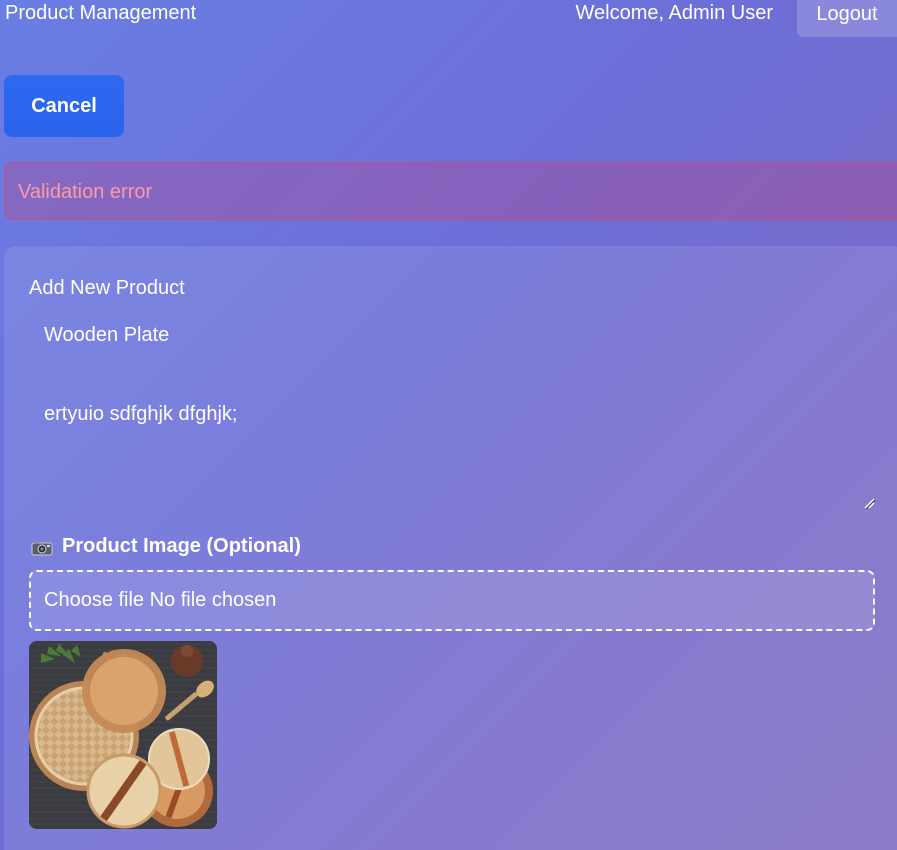 Image resolution: width=897 pixels, height=850 pixels. Describe the element at coordinates (101, 13) in the screenshot. I see `app-title: Product Management` at that location.